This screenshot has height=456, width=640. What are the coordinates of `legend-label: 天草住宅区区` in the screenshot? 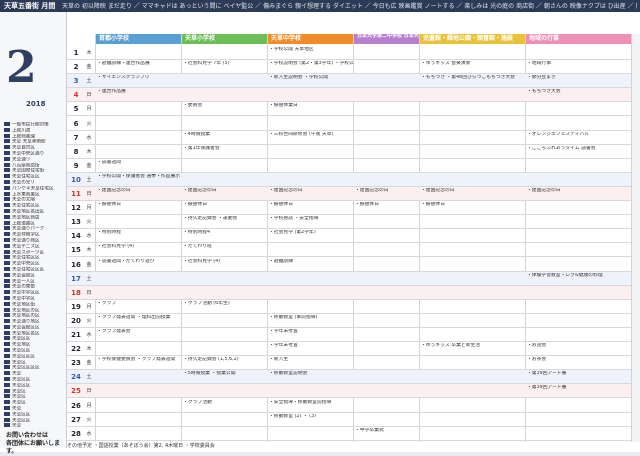 It's located at (26, 177).